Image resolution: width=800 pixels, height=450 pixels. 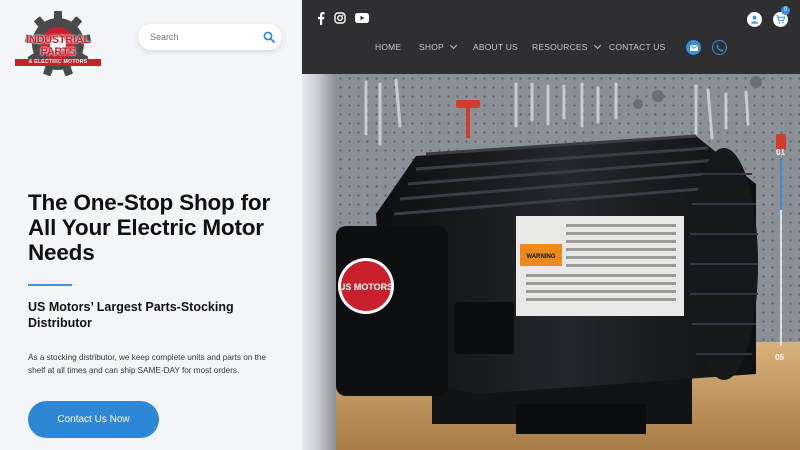 What do you see at coordinates (93, 419) in the screenshot?
I see `contact-us-button: Contact Us Now` at bounding box center [93, 419].